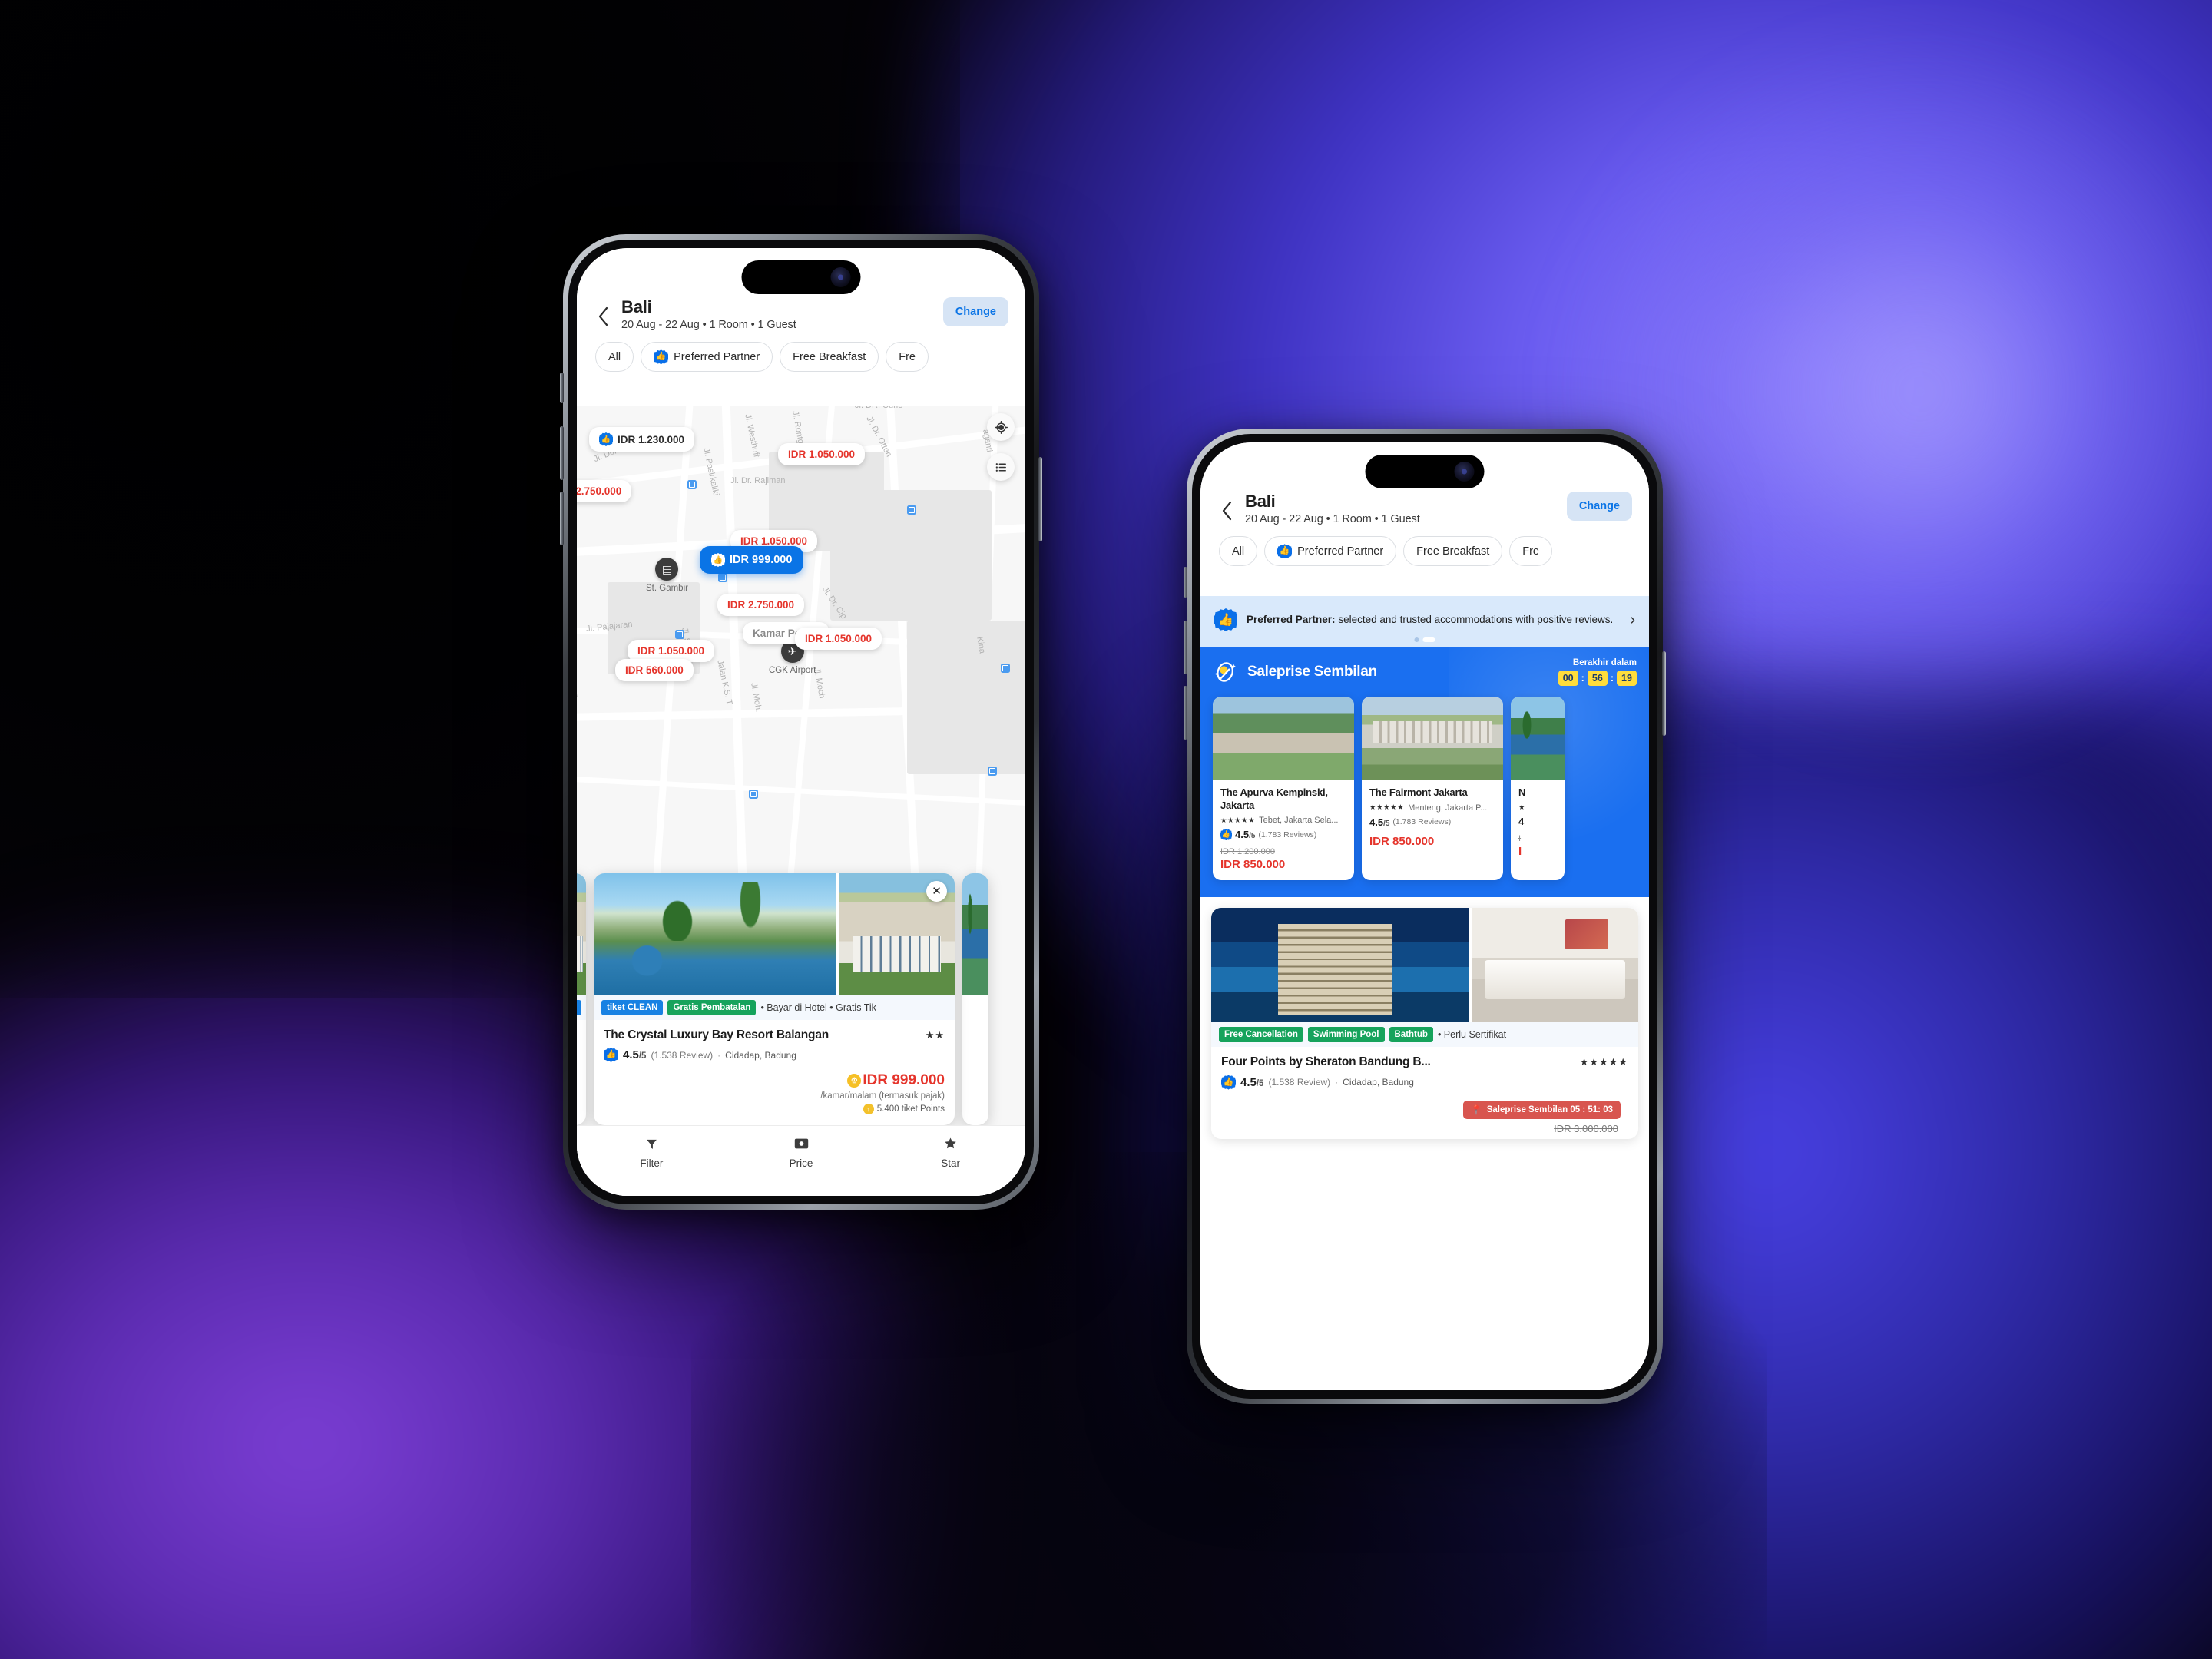 The height and width of the screenshot is (1659, 2212). I want to click on map-price-pin: IDR 2.750.000, so click(761, 605).